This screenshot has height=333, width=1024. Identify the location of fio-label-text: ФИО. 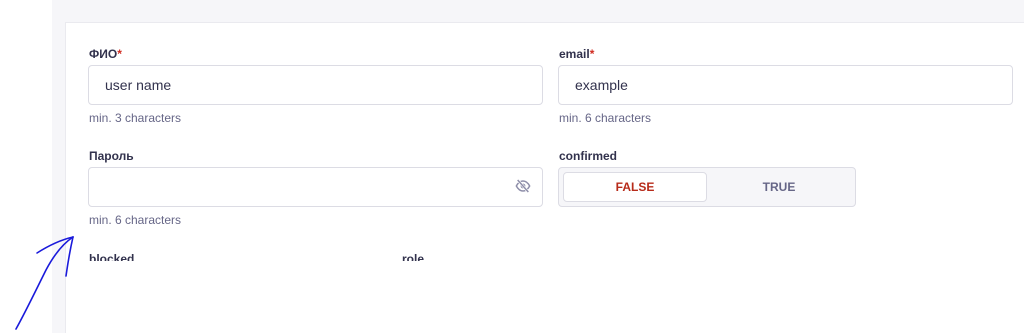
(103, 54).